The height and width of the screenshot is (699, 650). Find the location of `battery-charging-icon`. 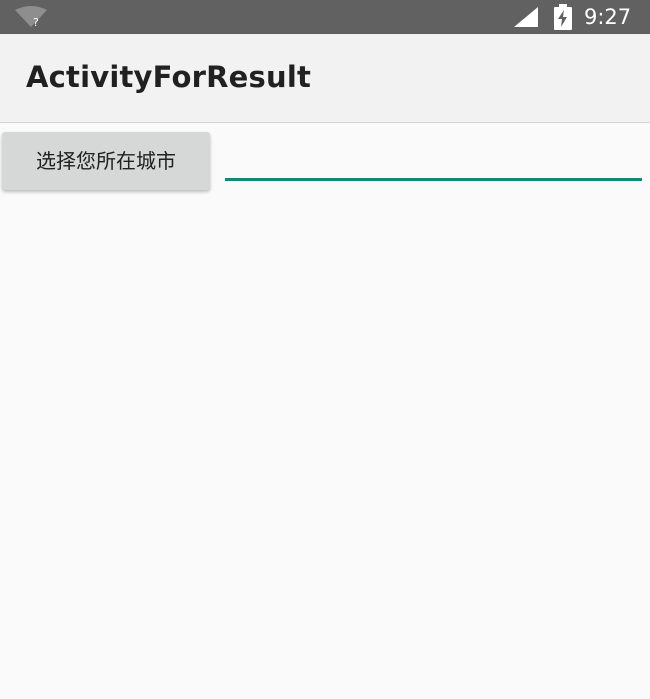

battery-charging-icon is located at coordinates (563, 17).